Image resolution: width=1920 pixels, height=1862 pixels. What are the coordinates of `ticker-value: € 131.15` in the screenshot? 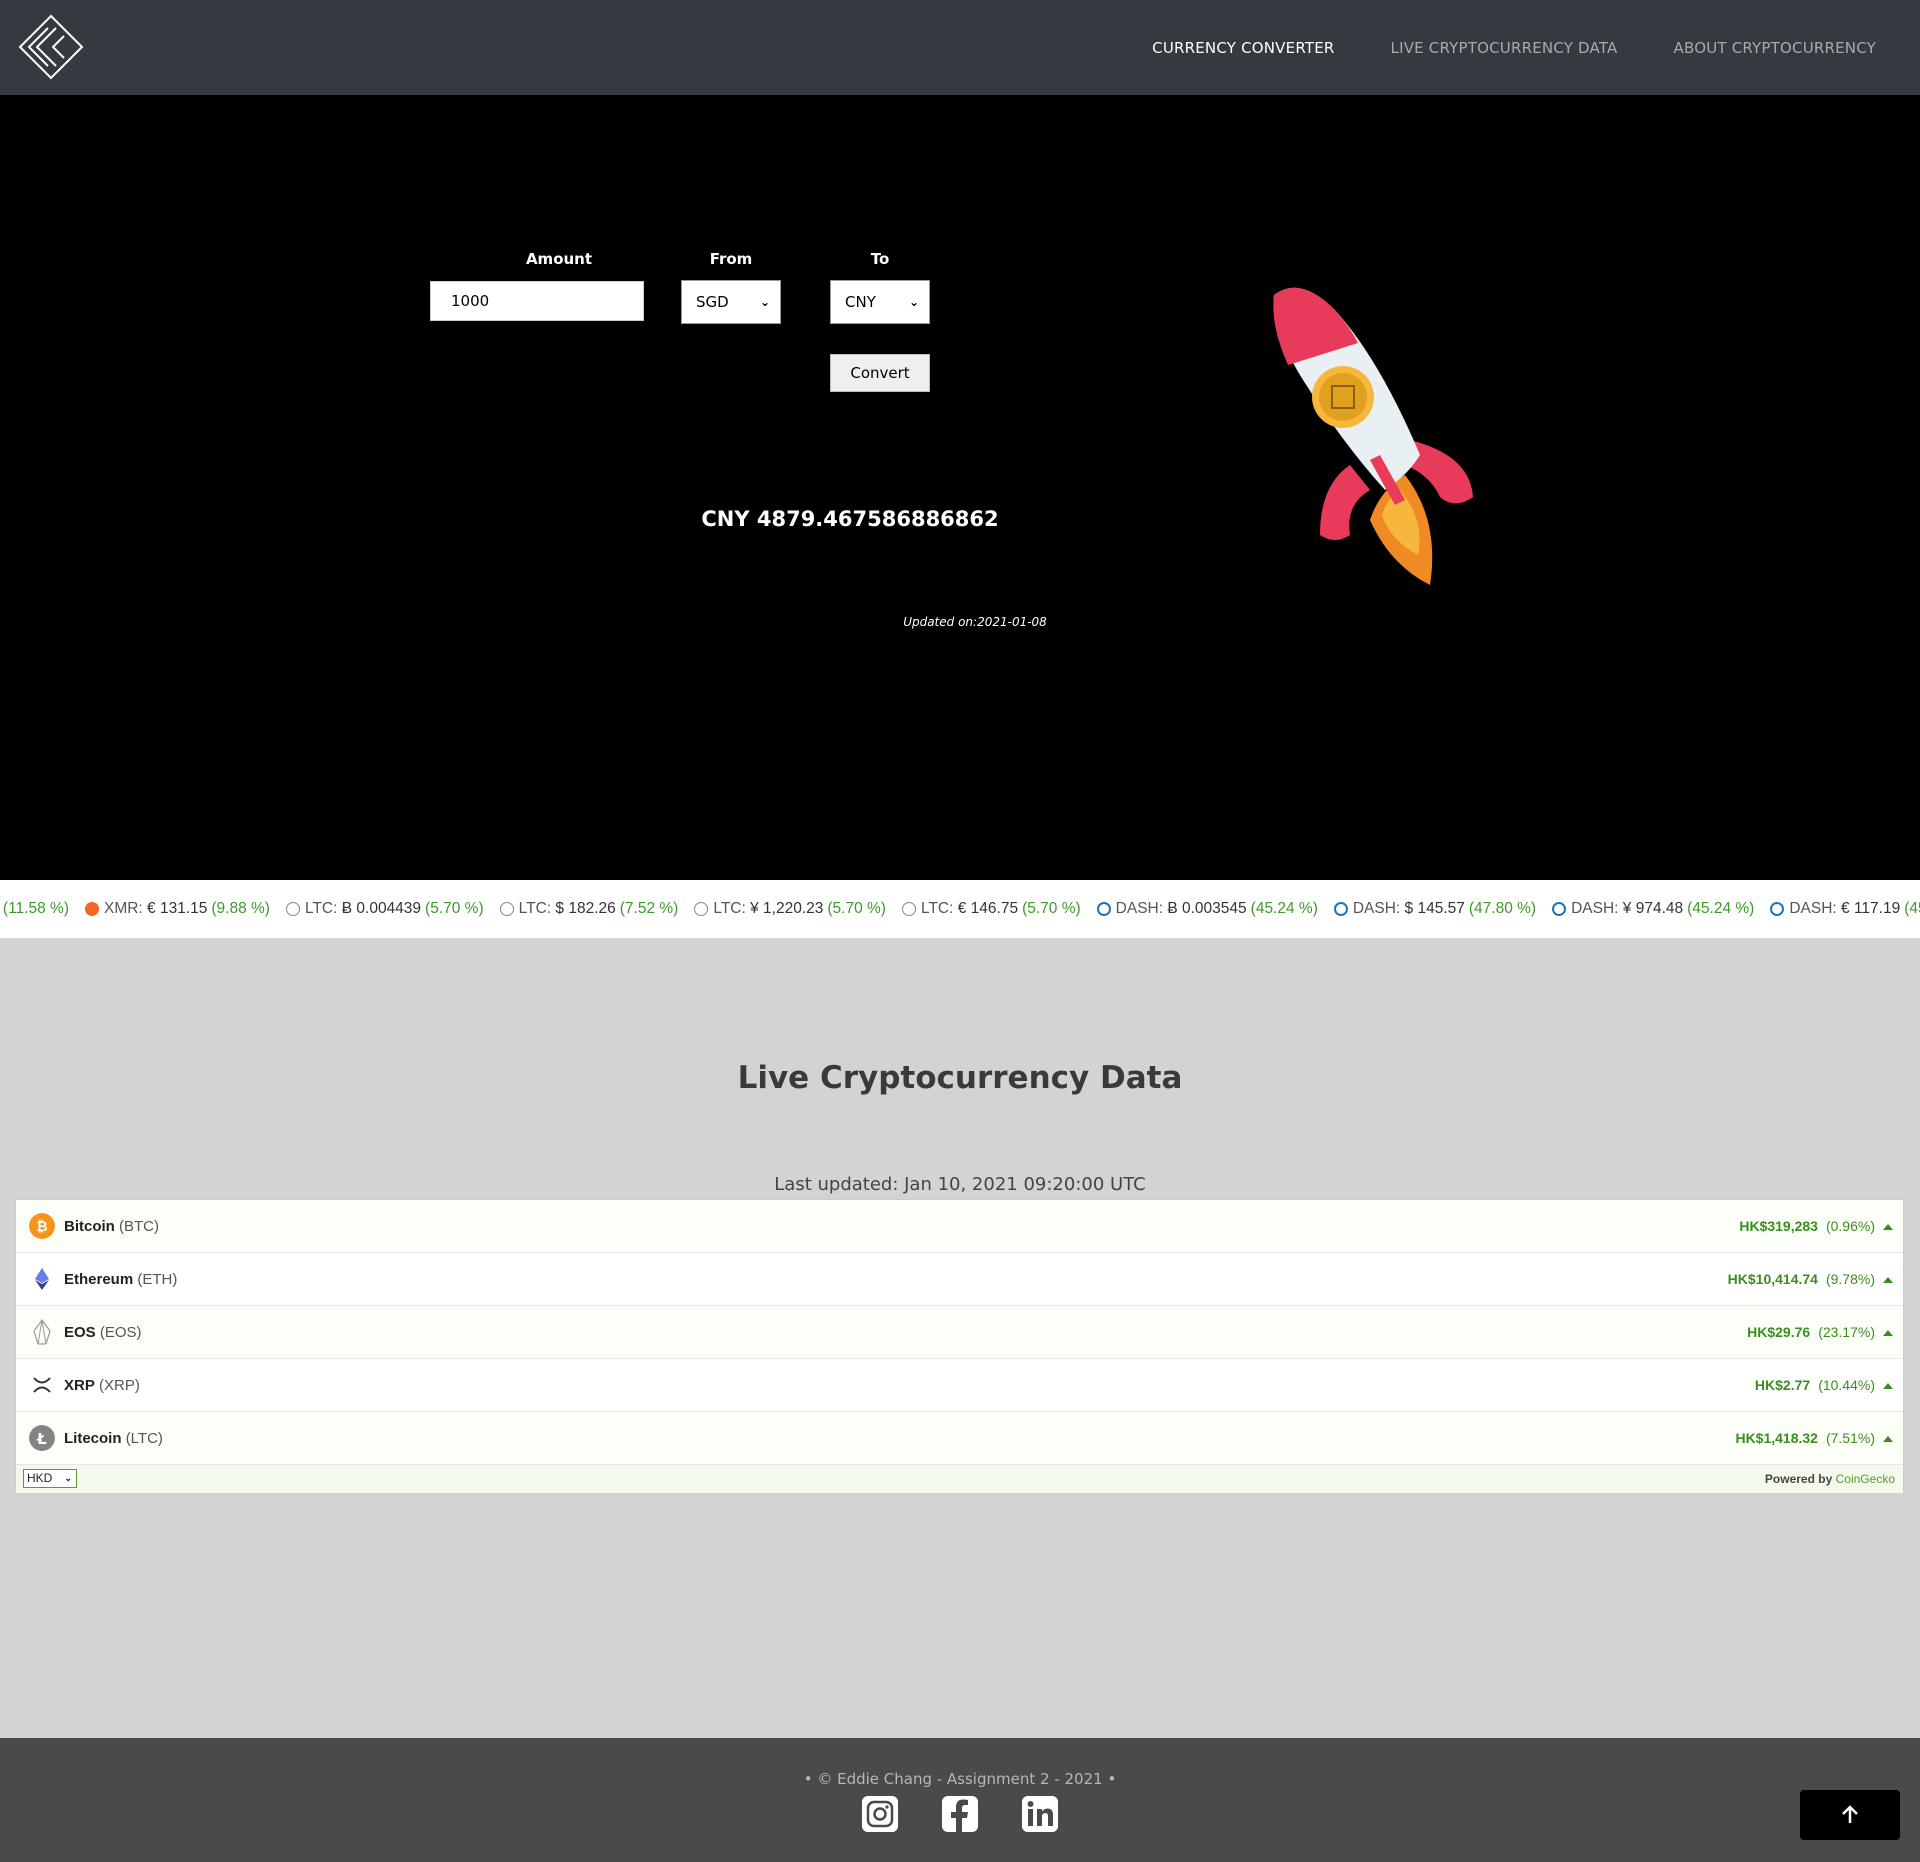 It's located at (177, 908).